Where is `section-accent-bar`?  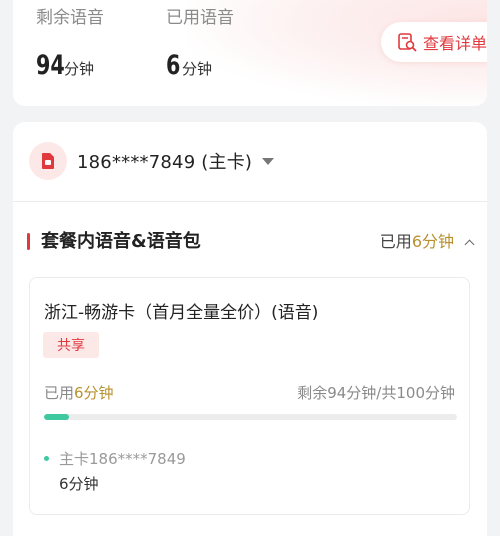 section-accent-bar is located at coordinates (28, 241).